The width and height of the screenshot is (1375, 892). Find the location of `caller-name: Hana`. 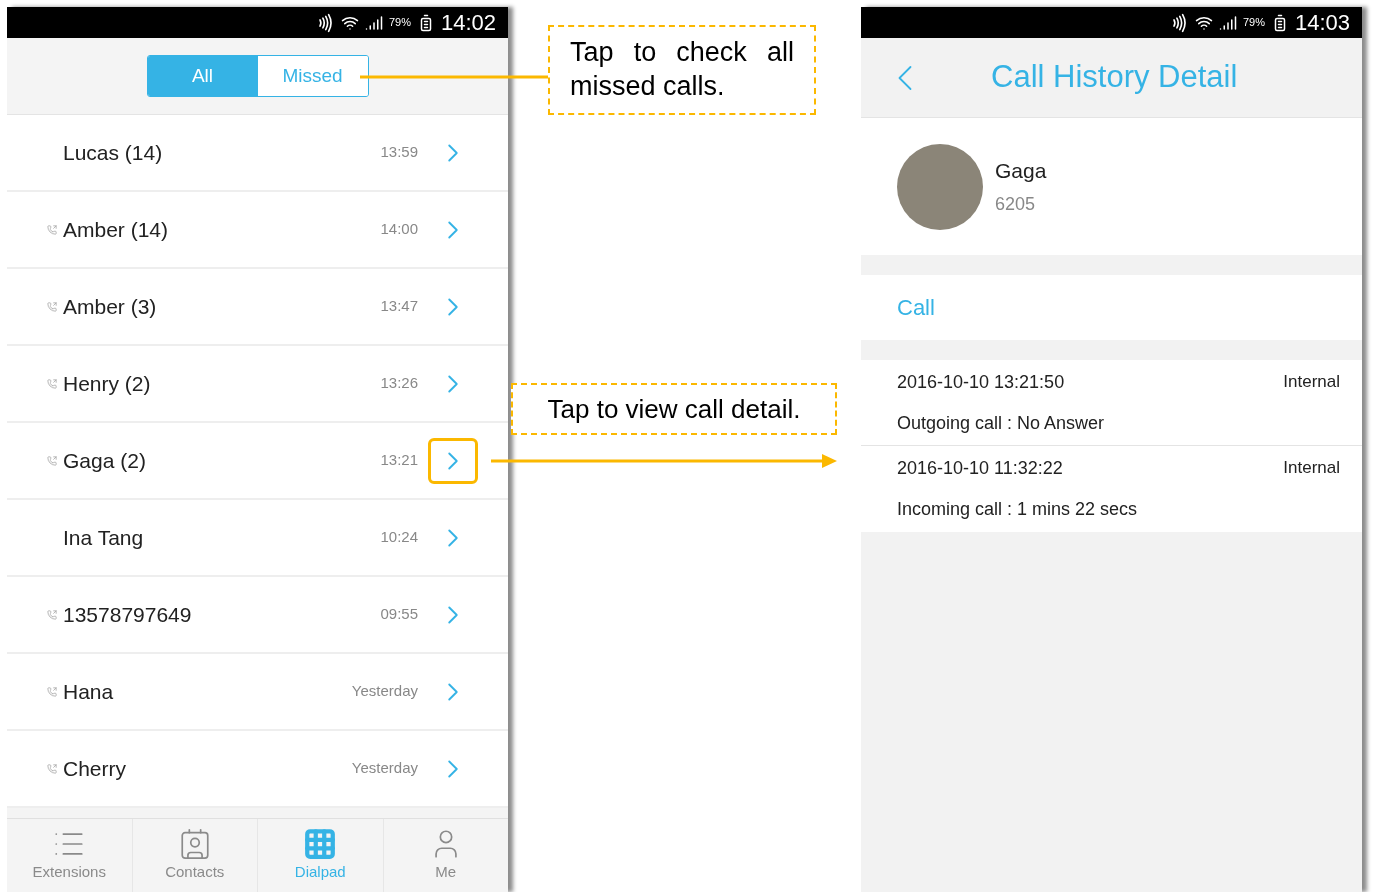

caller-name: Hana is located at coordinates (89, 691).